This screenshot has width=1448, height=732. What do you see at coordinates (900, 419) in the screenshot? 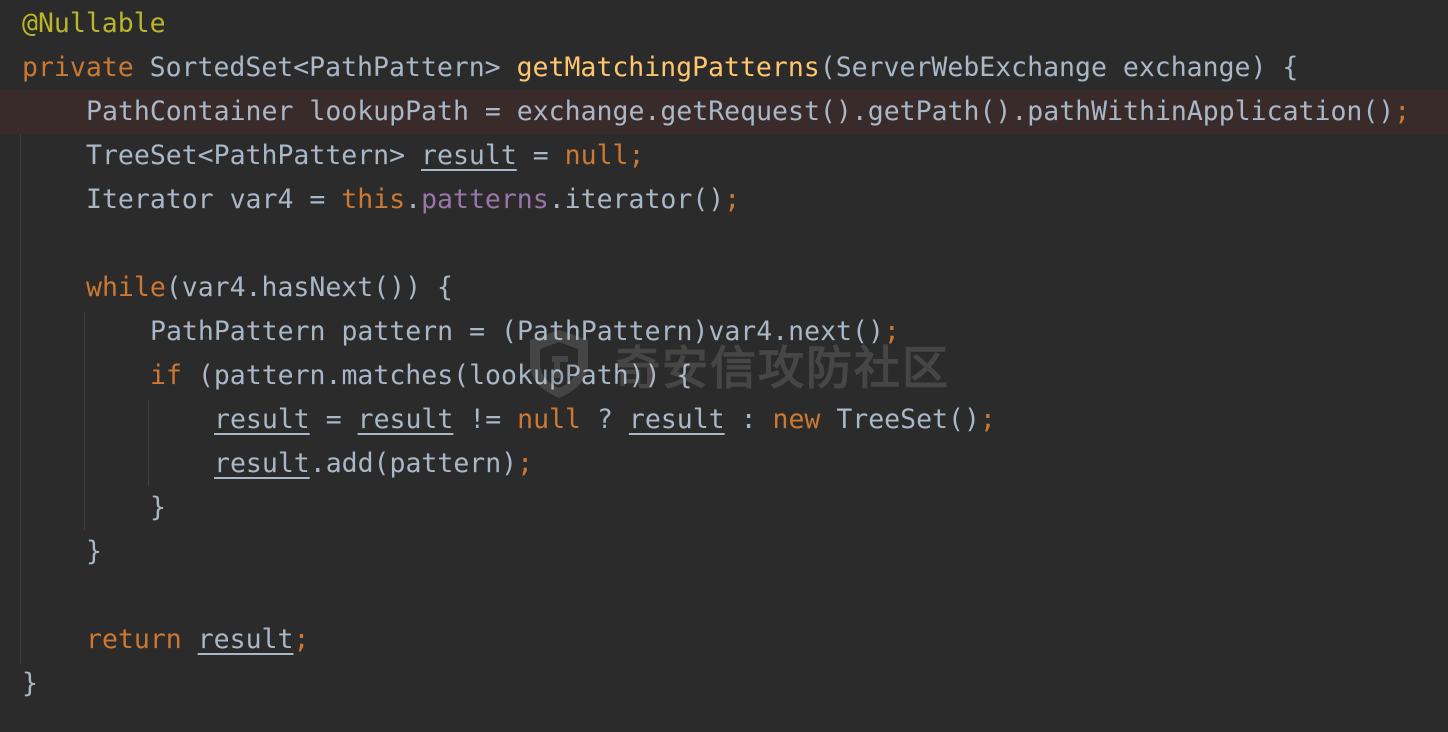
I see `code-token: TreeSet()` at bounding box center [900, 419].